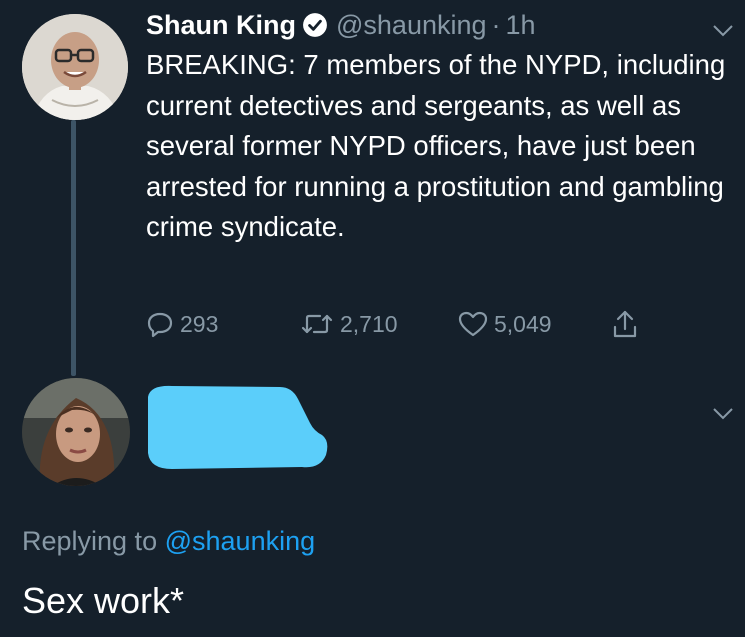 The image size is (745, 637). I want to click on like-count: 5,049, so click(523, 323).